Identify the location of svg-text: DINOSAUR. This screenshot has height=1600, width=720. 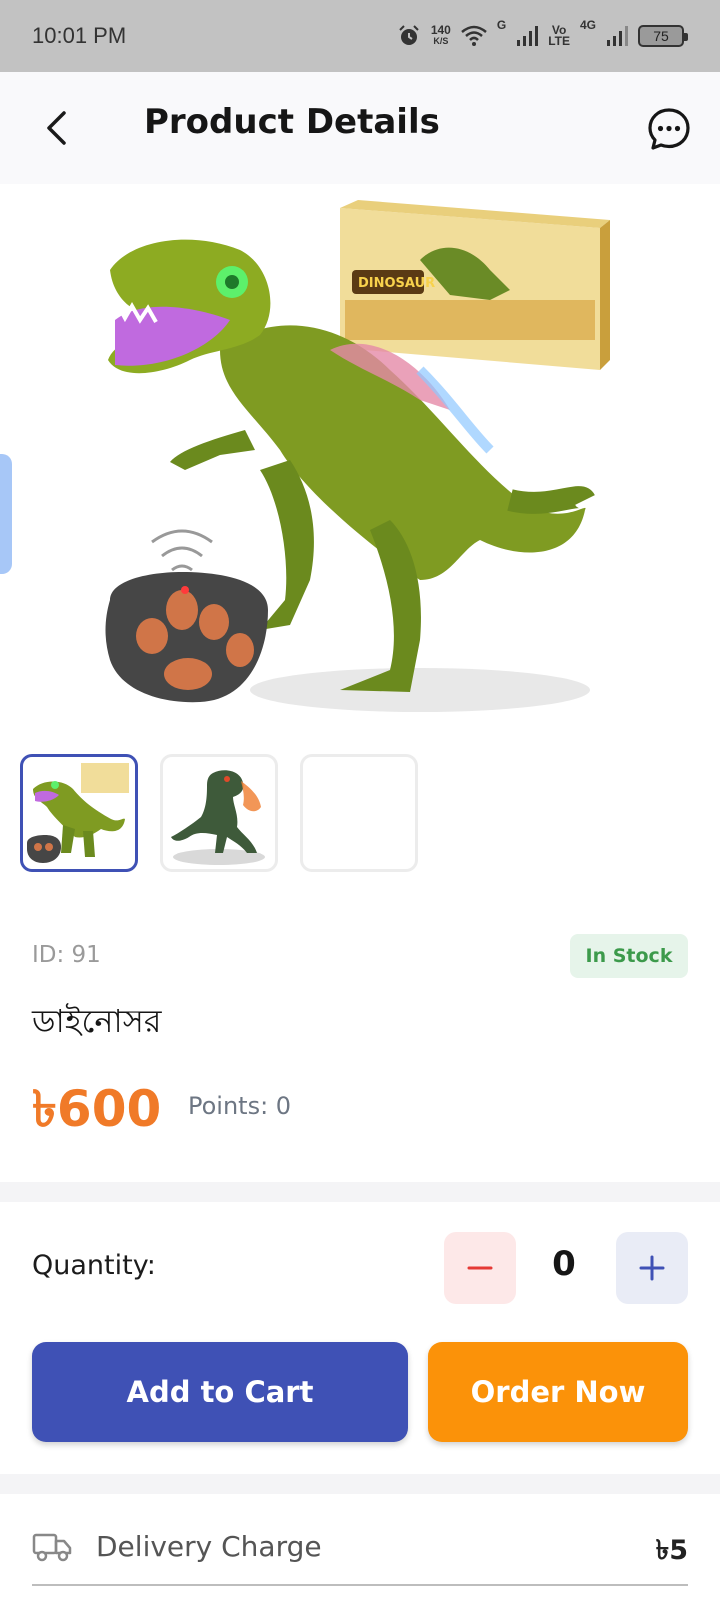
(396, 283).